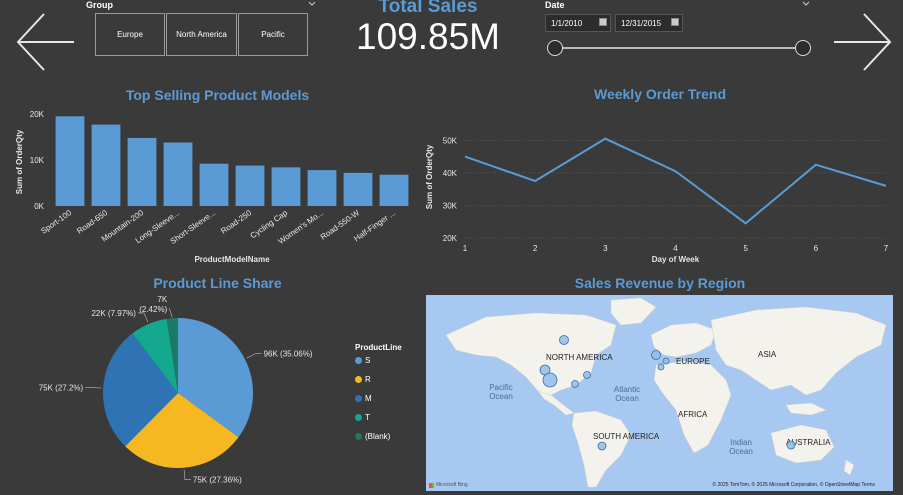 This screenshot has height=495, width=903. I want to click on y-tick-label: 50K, so click(450, 140).